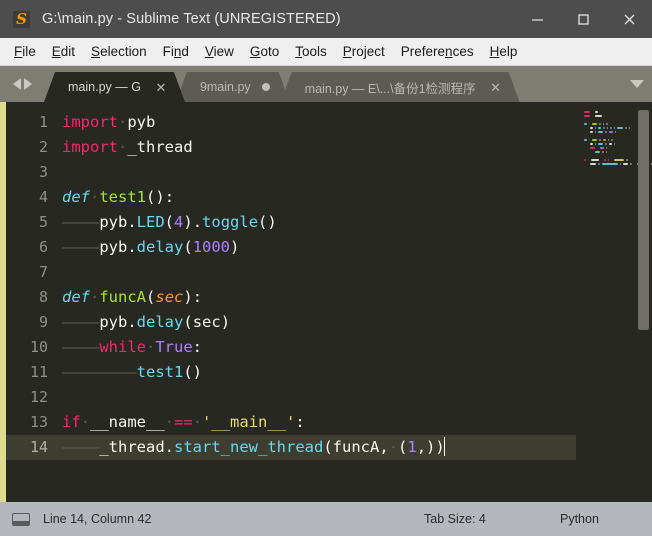  Describe the element at coordinates (291, 397) in the screenshot. I see `code-line: 12` at that location.